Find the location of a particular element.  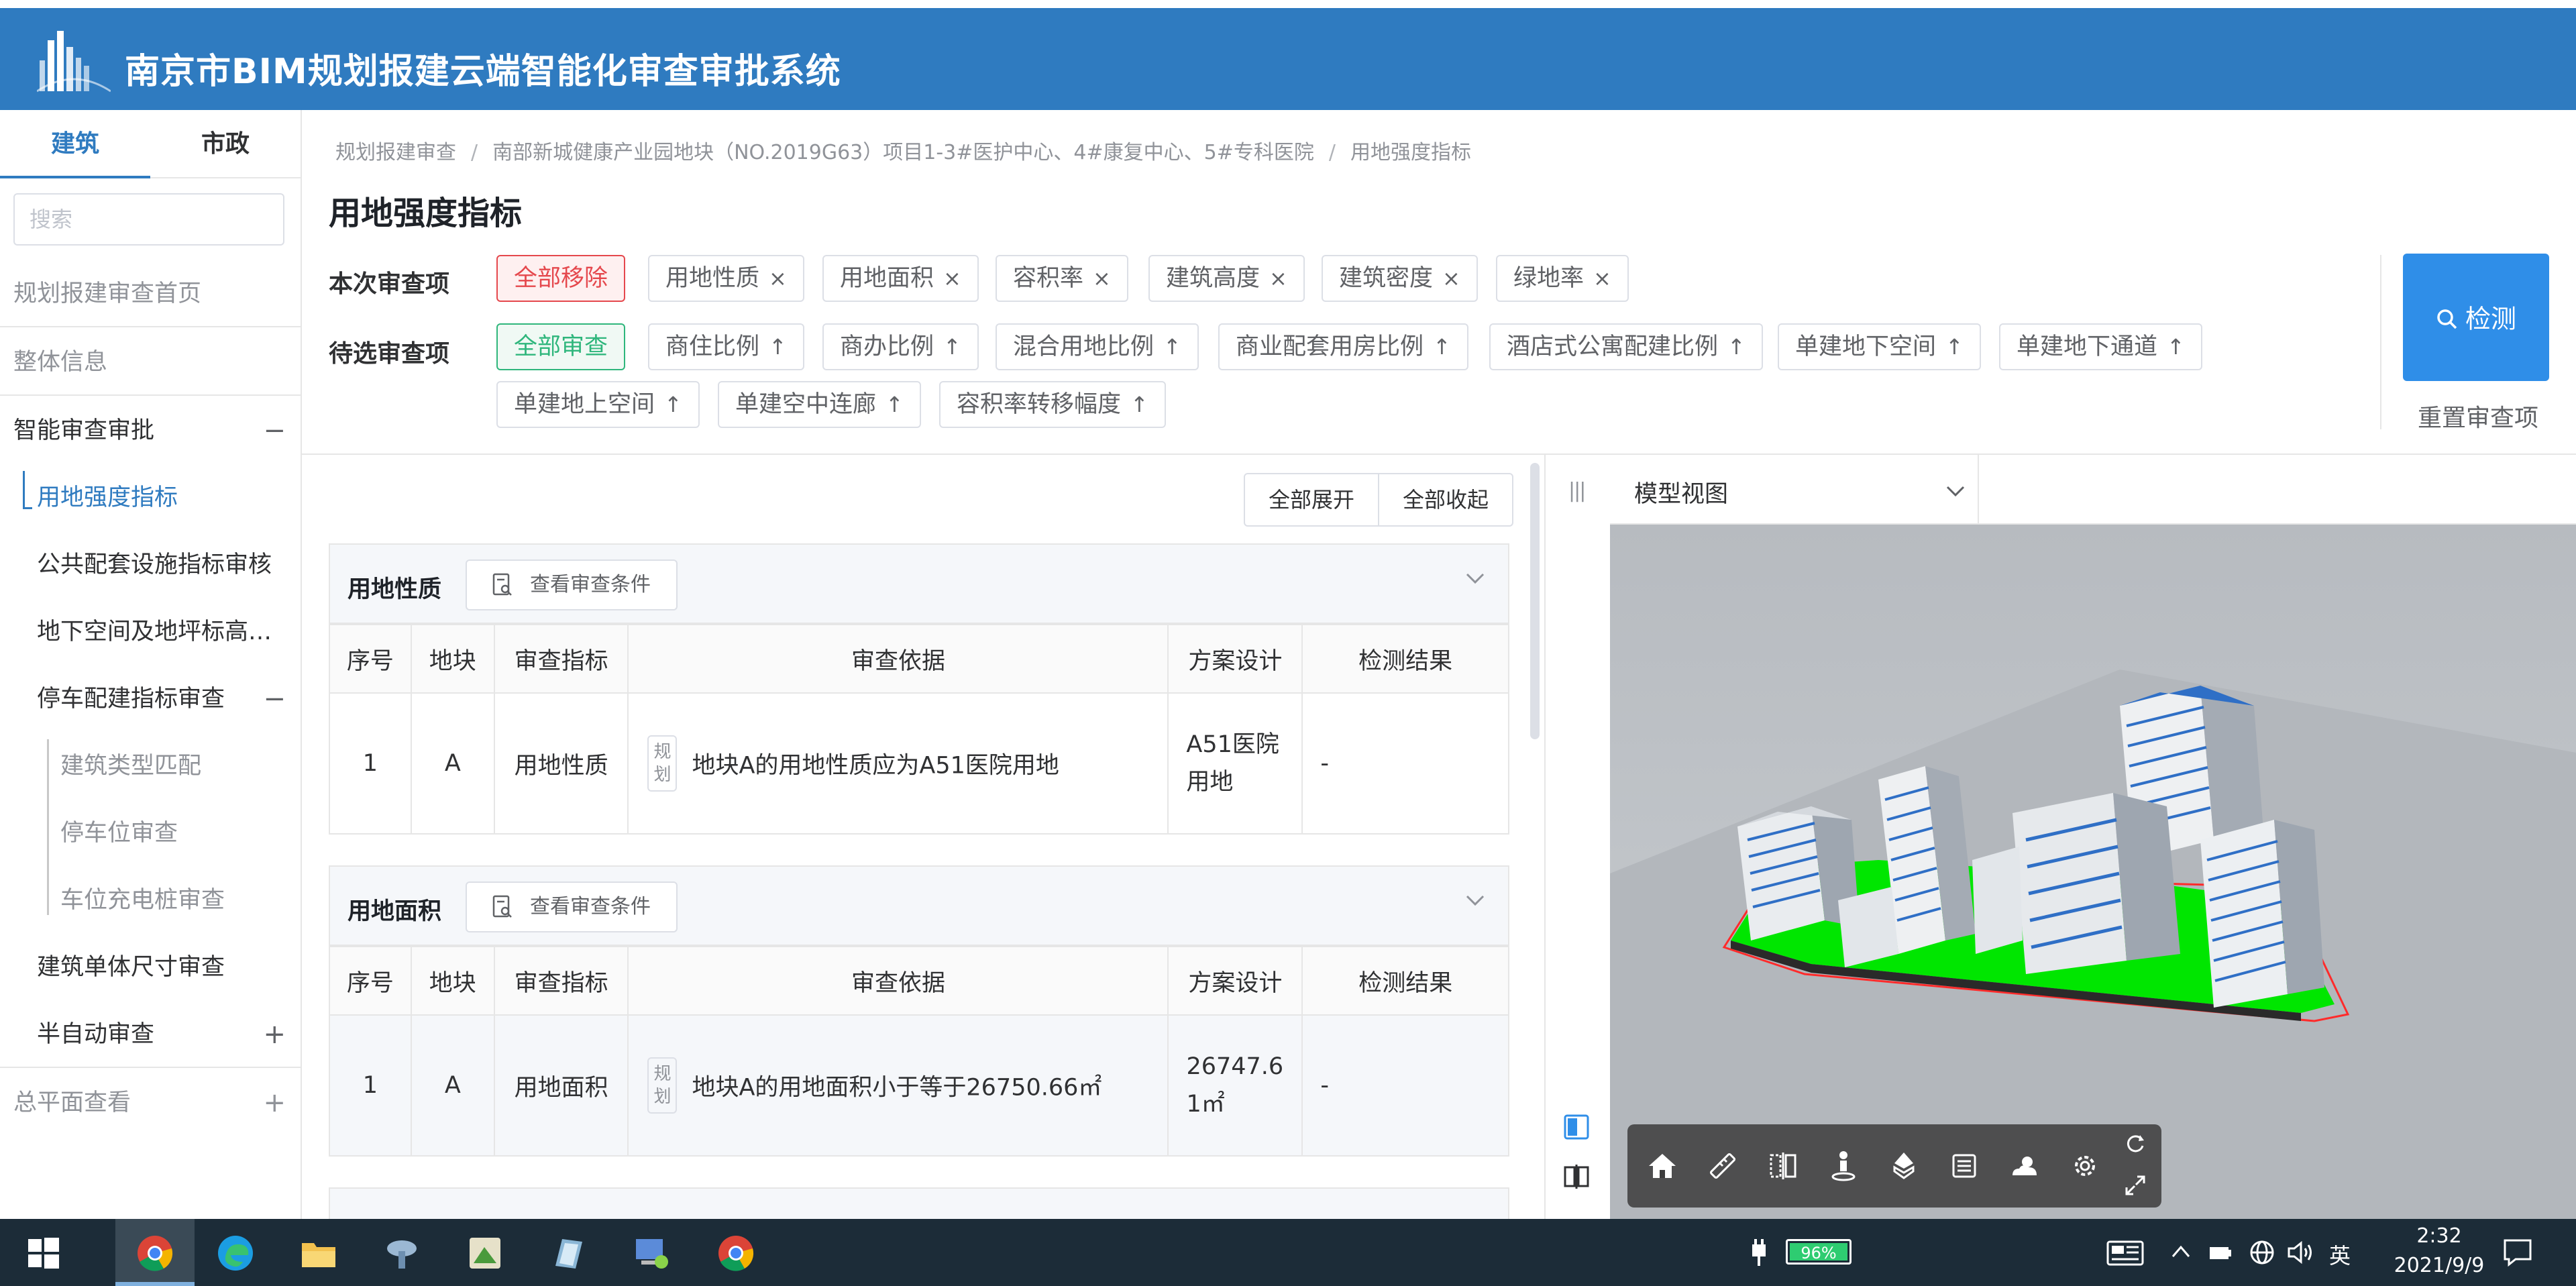

sidebar-item-parking: 停车配建指标审查 − is located at coordinates (150, 699).